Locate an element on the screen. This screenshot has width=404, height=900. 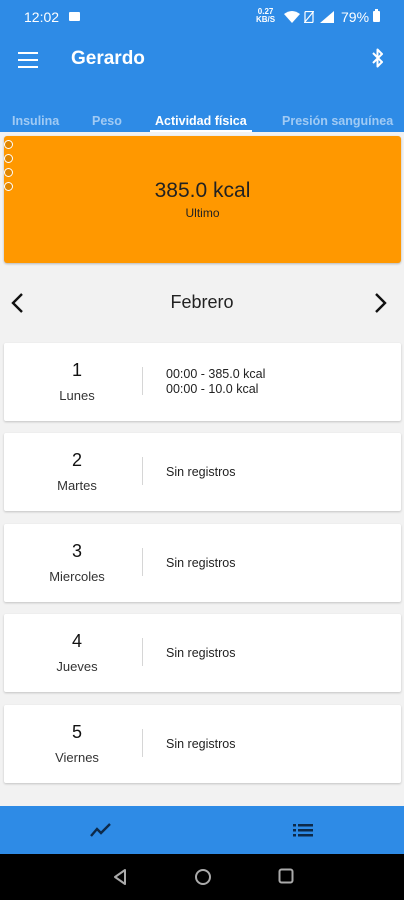
home-icon is located at coordinates (203, 877).